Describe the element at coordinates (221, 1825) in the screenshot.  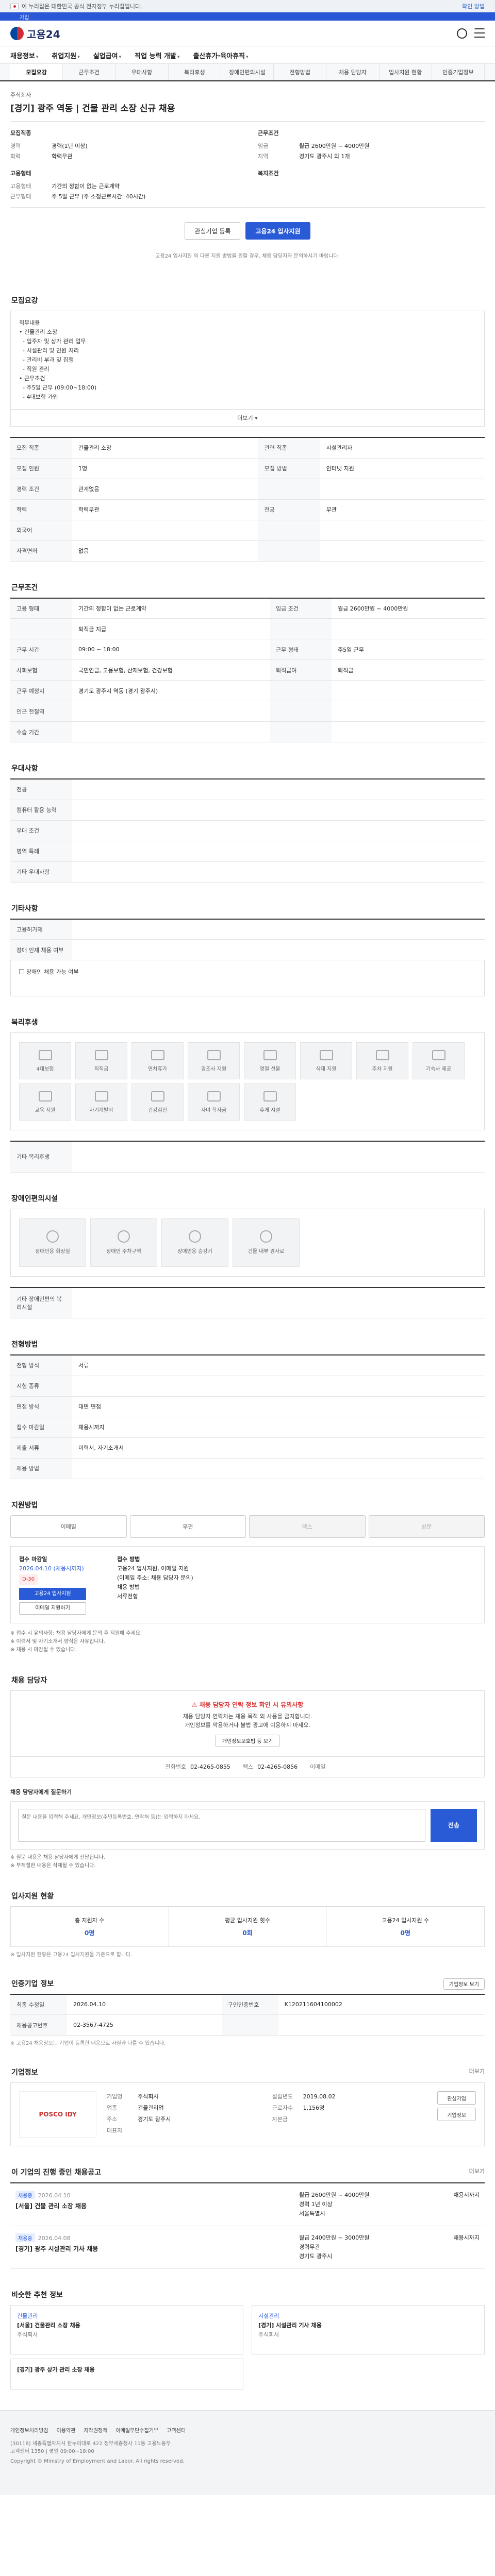
I see `qa-textarea` at that location.